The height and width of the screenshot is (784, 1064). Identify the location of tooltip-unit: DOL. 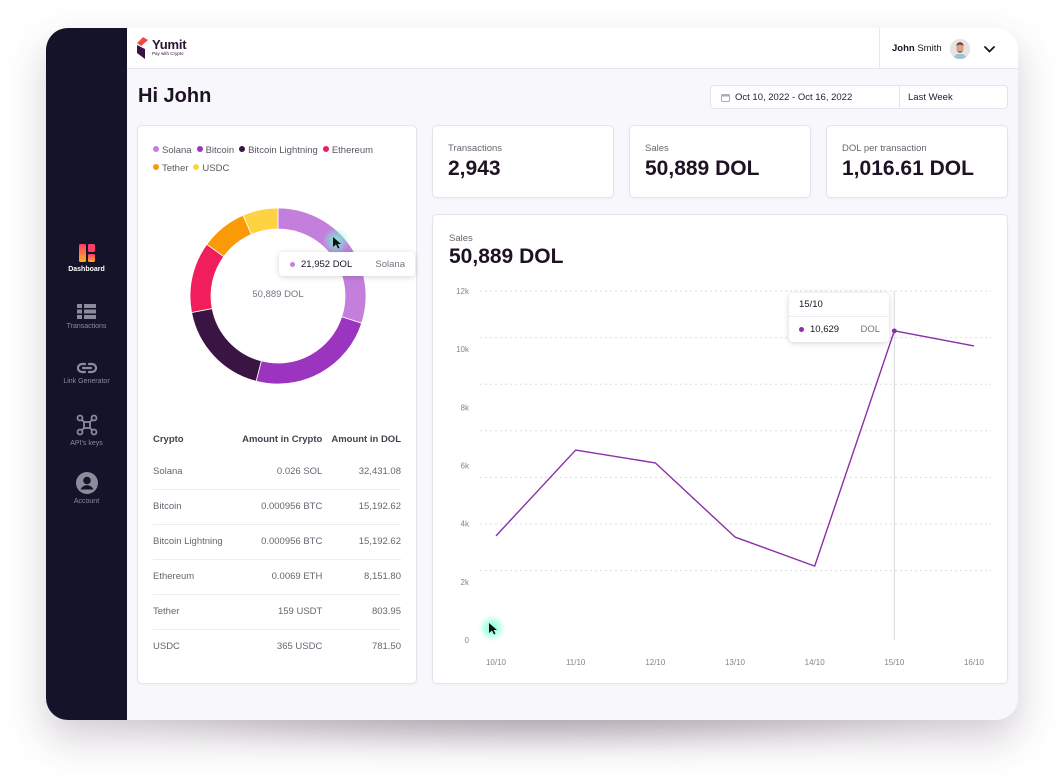
(870, 329).